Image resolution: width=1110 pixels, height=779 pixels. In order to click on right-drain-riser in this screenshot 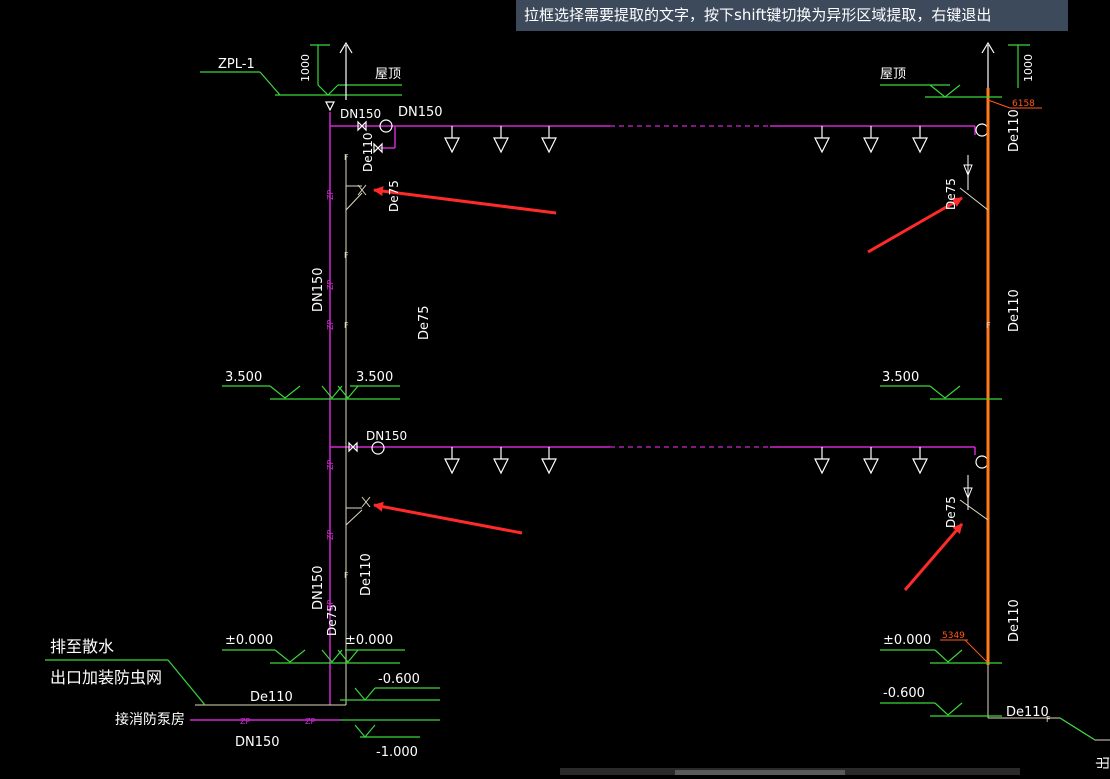, I will do `click(1034, 414)`.